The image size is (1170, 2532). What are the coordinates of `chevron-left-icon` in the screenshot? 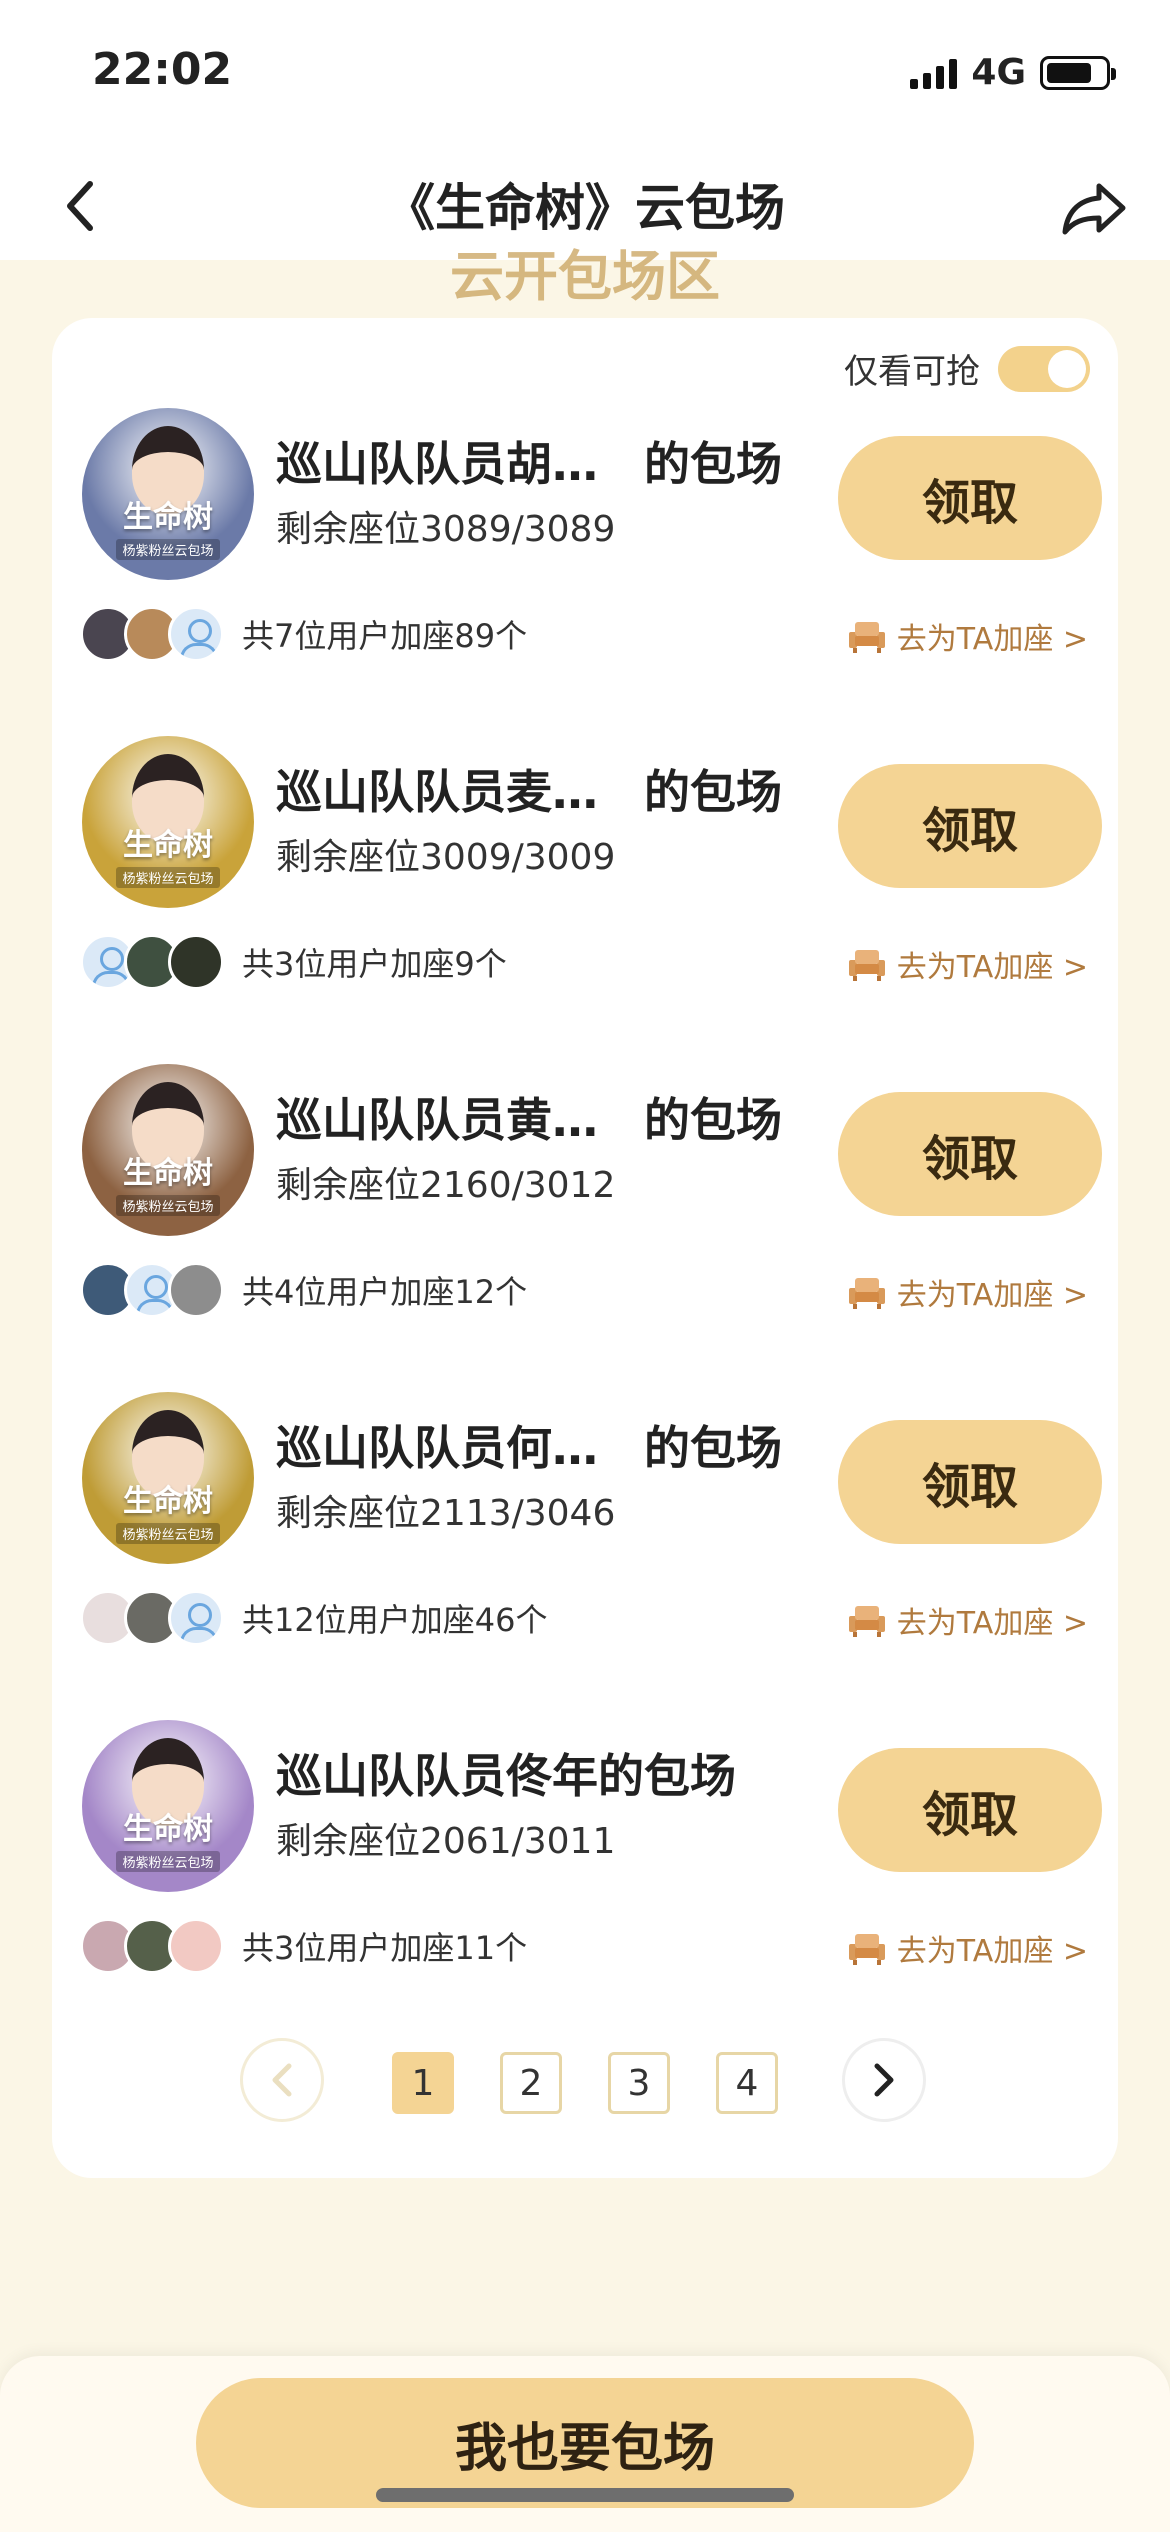 It's located at (282, 2080).